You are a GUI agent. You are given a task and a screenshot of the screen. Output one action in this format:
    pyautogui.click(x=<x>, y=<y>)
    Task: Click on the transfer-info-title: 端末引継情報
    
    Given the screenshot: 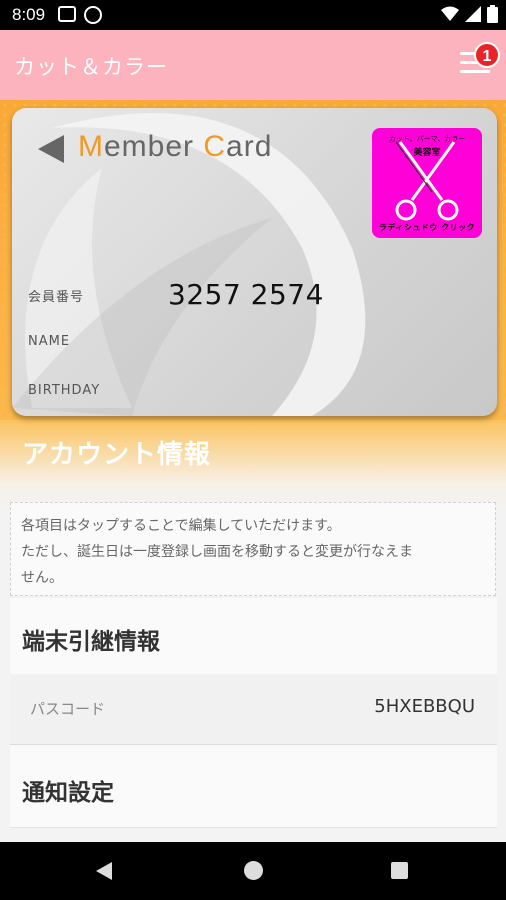 What is the action you would take?
    pyautogui.click(x=91, y=642)
    